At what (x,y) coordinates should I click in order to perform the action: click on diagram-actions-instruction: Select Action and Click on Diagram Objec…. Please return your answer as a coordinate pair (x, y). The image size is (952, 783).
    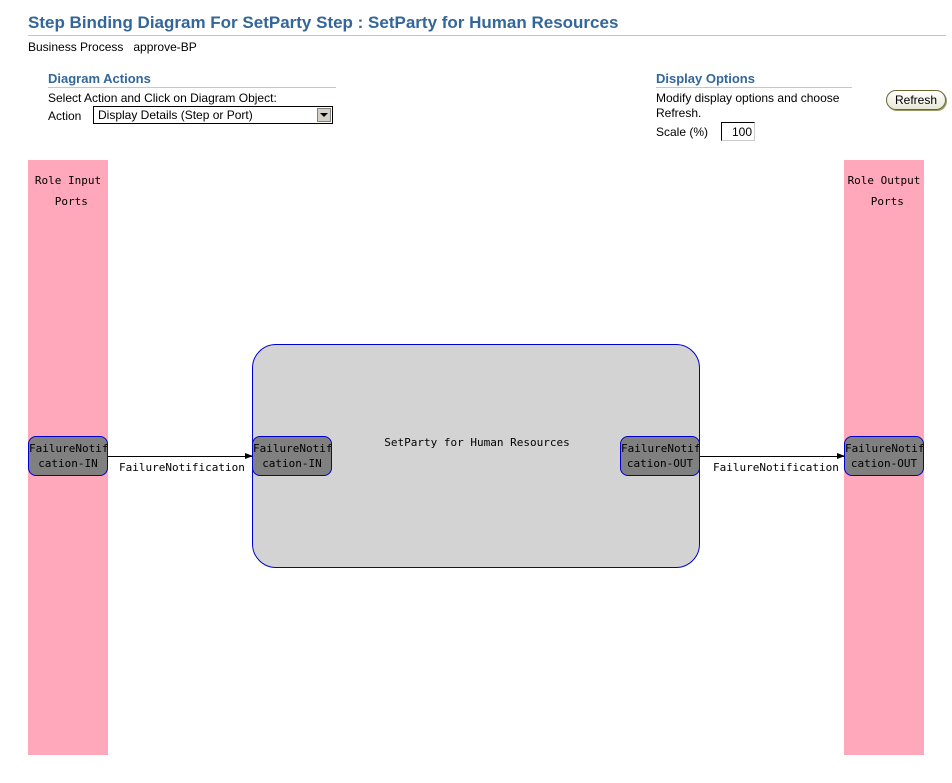
    Looking at the image, I should click on (162, 98).